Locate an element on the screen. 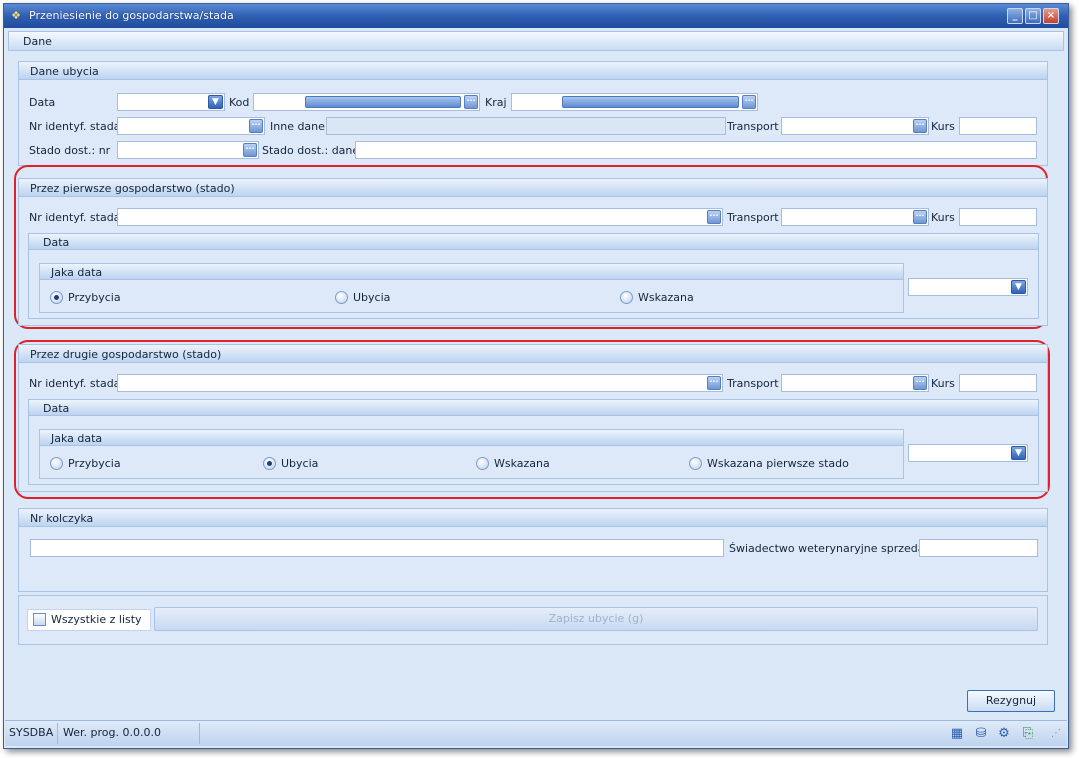  kraj-lookup-button: ··· is located at coordinates (749, 102).